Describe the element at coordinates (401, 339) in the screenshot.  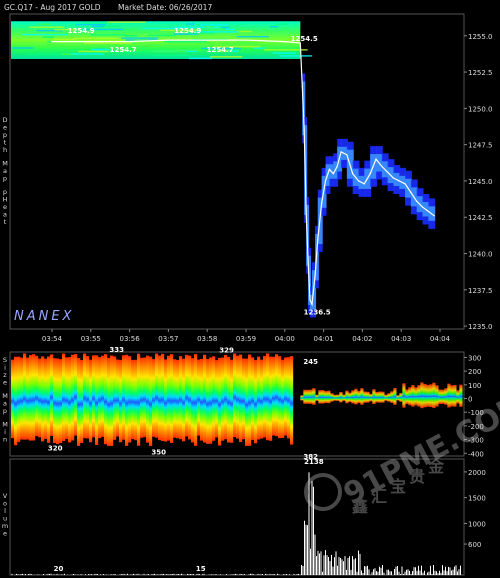
I see `time-tick-label: 04:03` at that location.